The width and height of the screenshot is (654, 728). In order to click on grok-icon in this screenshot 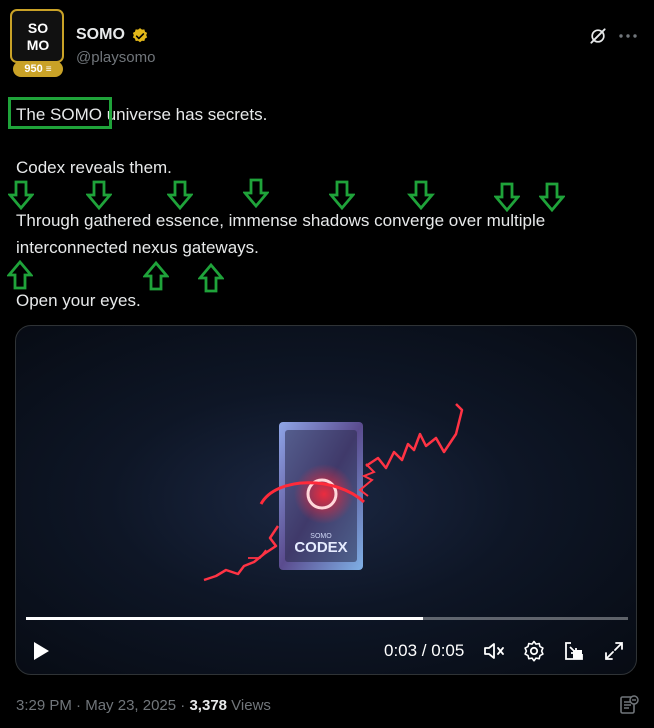, I will do `click(598, 36)`.